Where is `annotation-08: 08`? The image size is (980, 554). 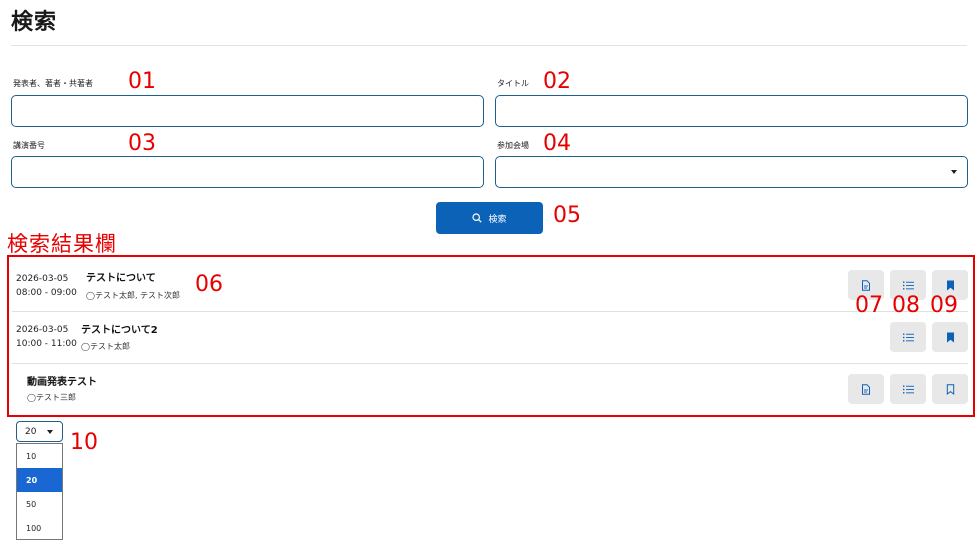
annotation-08: 08 is located at coordinates (906, 305).